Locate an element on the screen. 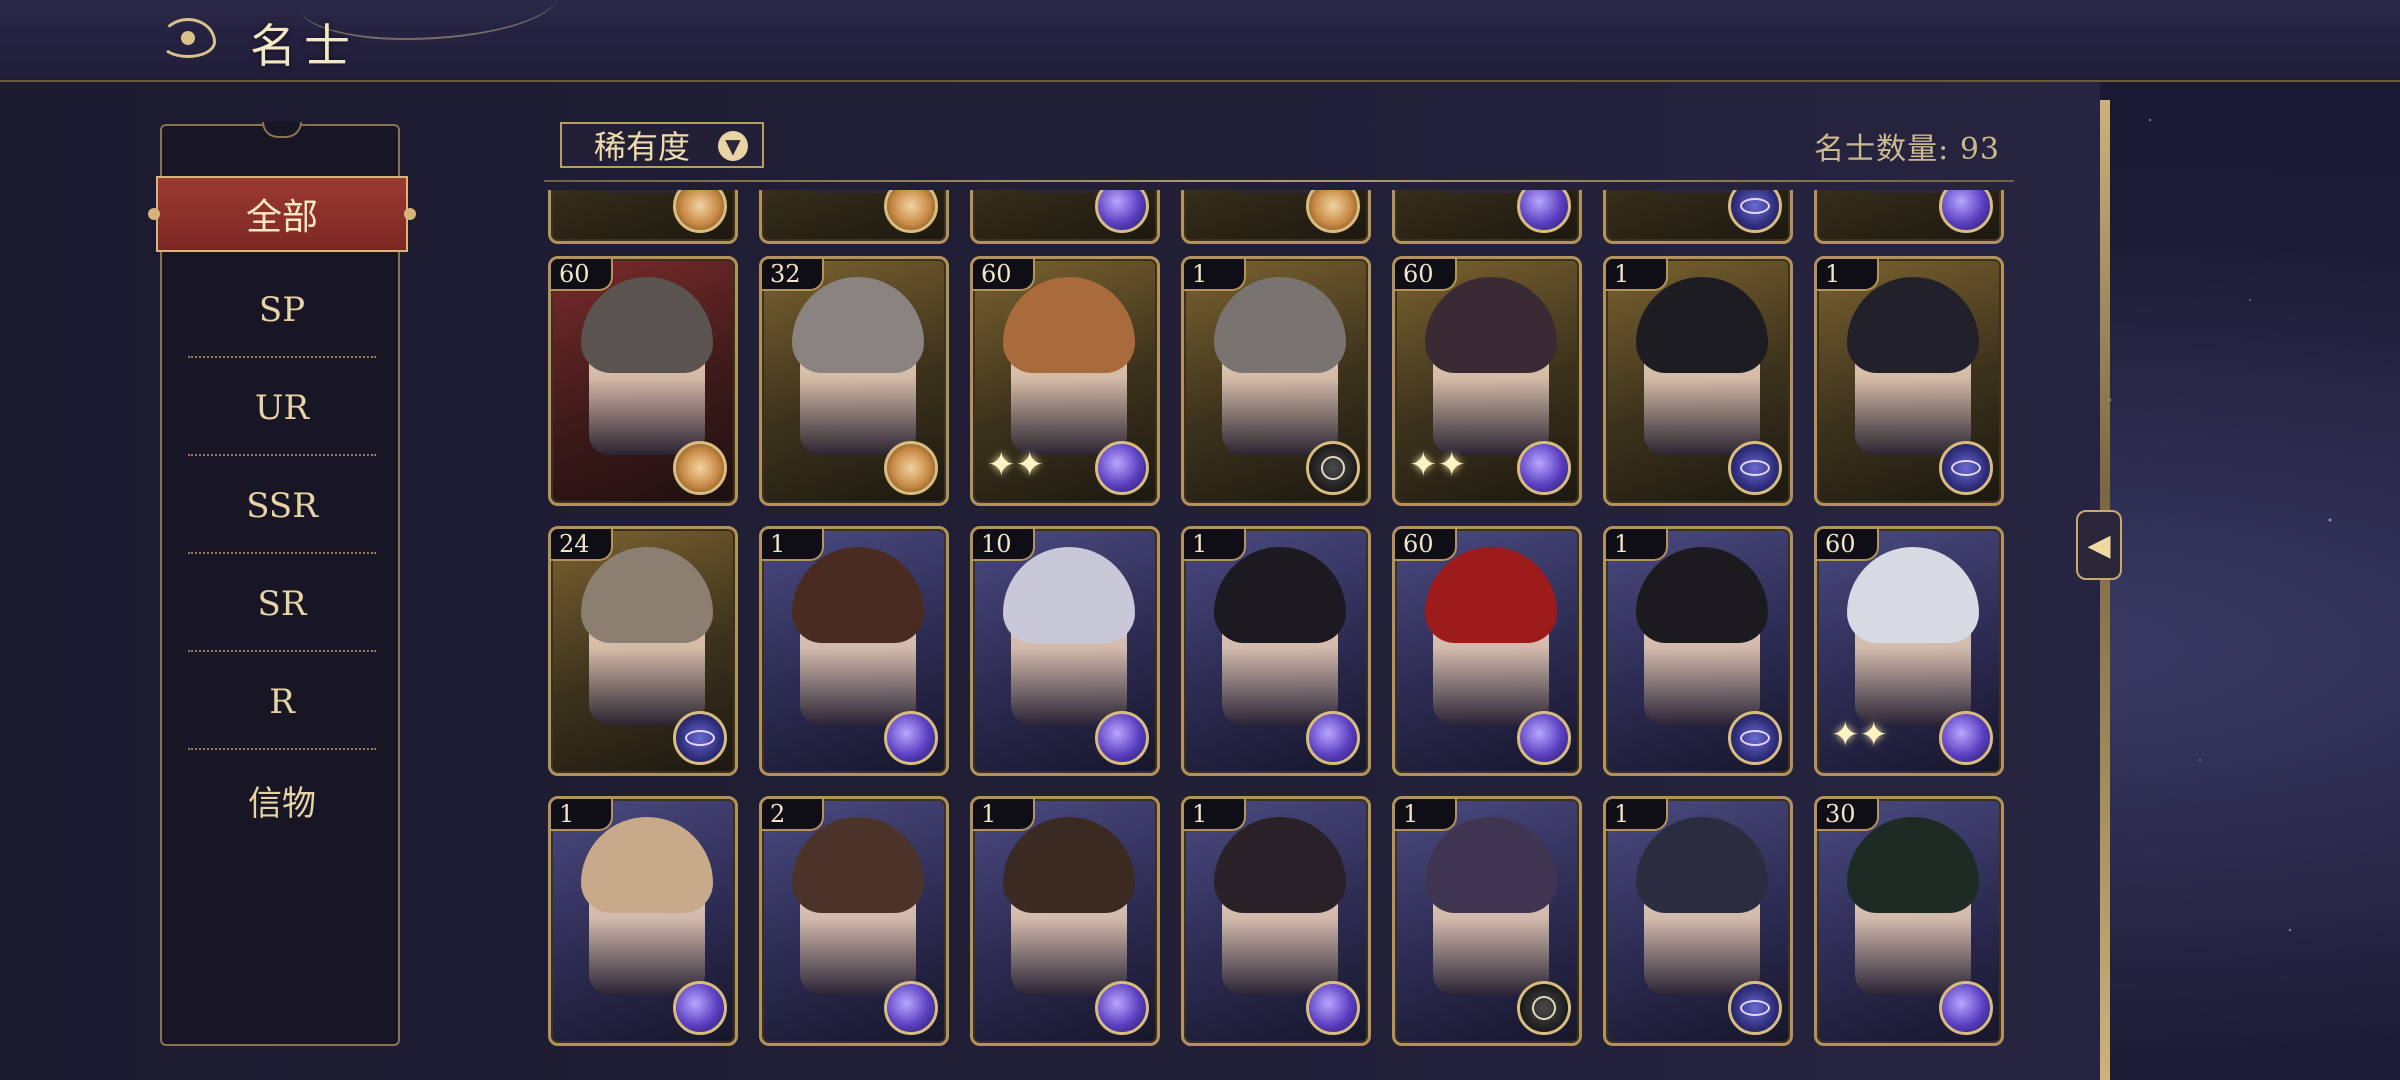 This screenshot has width=2400, height=1080. sidebar-item-label: SP is located at coordinates (282, 310).